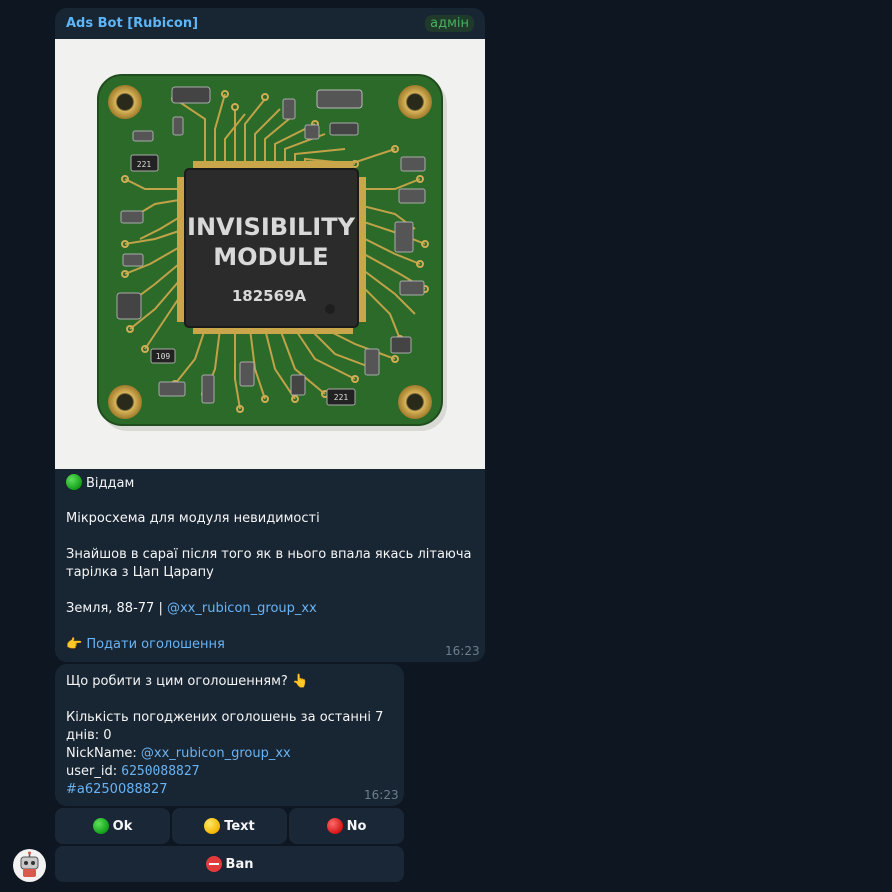 This screenshot has width=892, height=892. Describe the element at coordinates (213, 864) in the screenshot. I see `no-entry-icon` at that location.